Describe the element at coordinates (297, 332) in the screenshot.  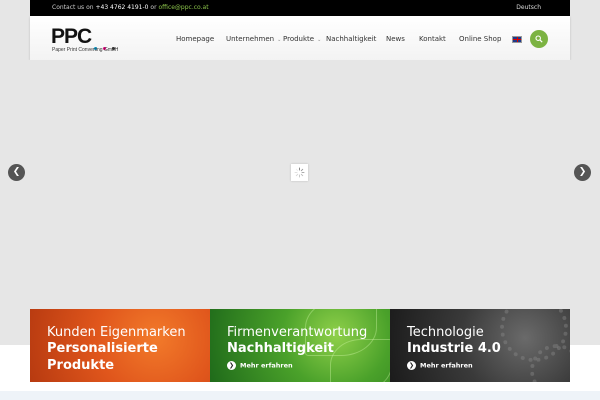
I see `feature-line1: Firmenverantwortung` at that location.